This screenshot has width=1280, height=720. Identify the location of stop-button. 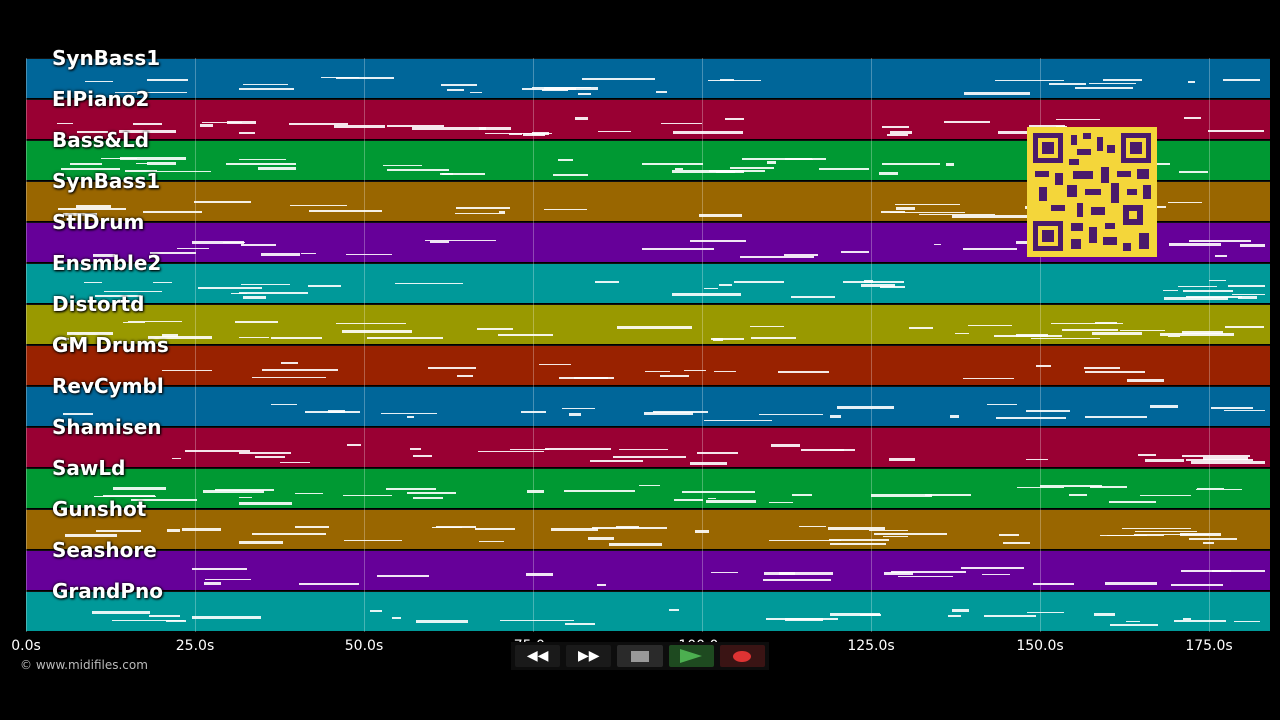
(640, 656).